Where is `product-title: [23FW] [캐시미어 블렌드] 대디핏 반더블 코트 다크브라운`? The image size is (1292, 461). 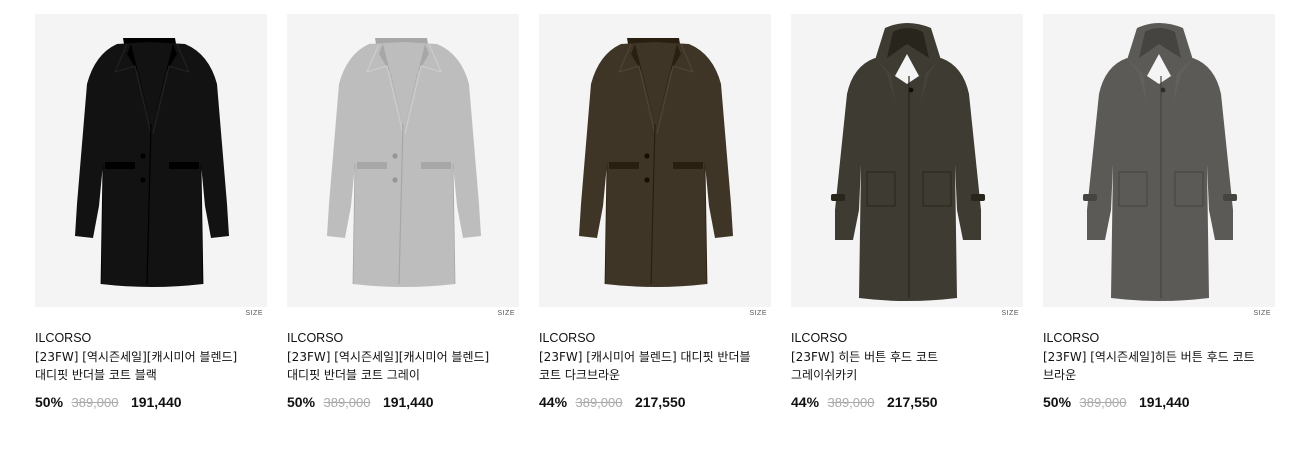
product-title: [23FW] [캐시미어 블렌드] 대디핏 반더블 코트 다크브라운 is located at coordinates (646, 366).